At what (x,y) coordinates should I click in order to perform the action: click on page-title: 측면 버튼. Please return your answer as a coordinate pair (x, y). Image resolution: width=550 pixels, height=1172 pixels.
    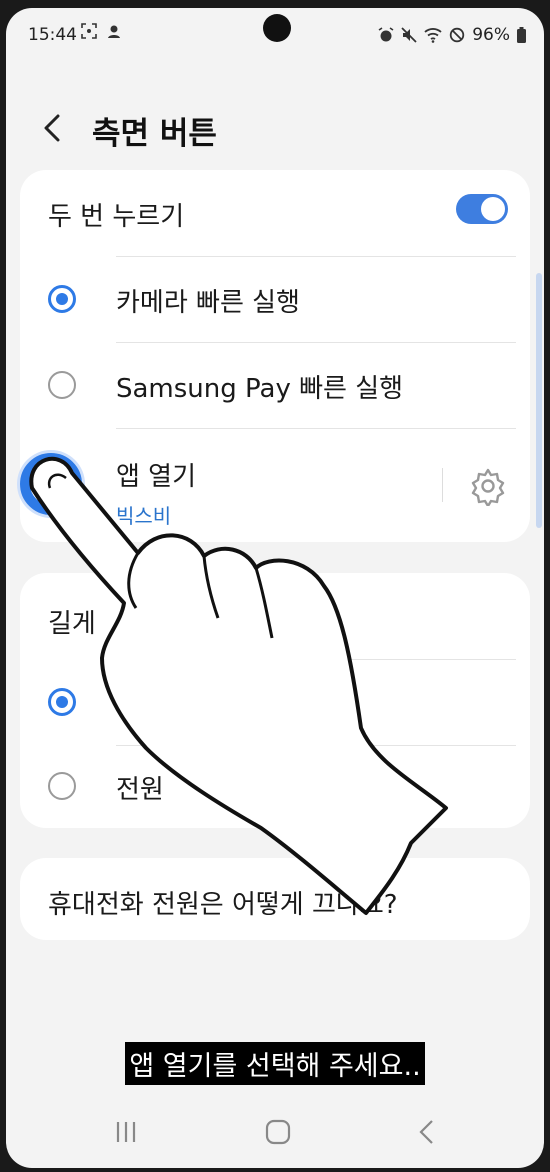
    Looking at the image, I should click on (154, 134).